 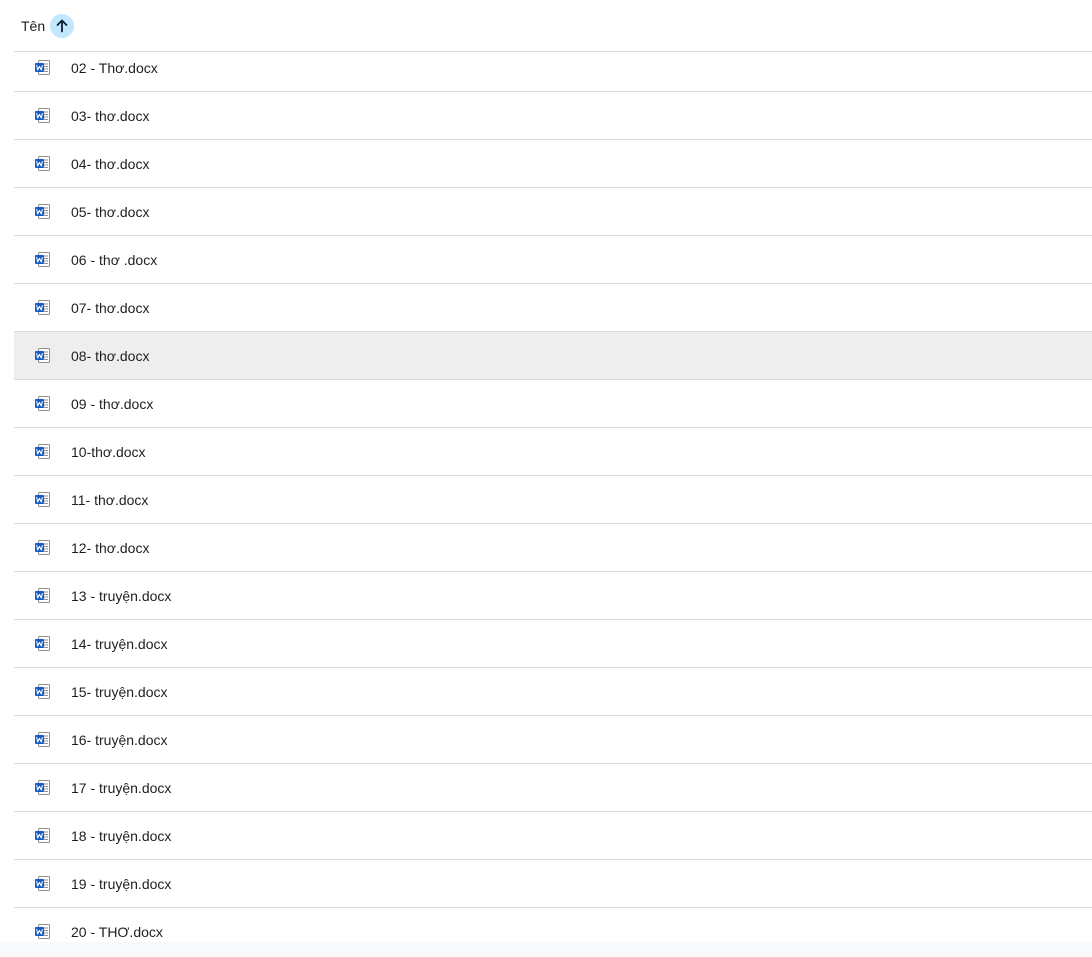 What do you see at coordinates (553, 548) in the screenshot?
I see `file-row: 12- thơ.docx` at bounding box center [553, 548].